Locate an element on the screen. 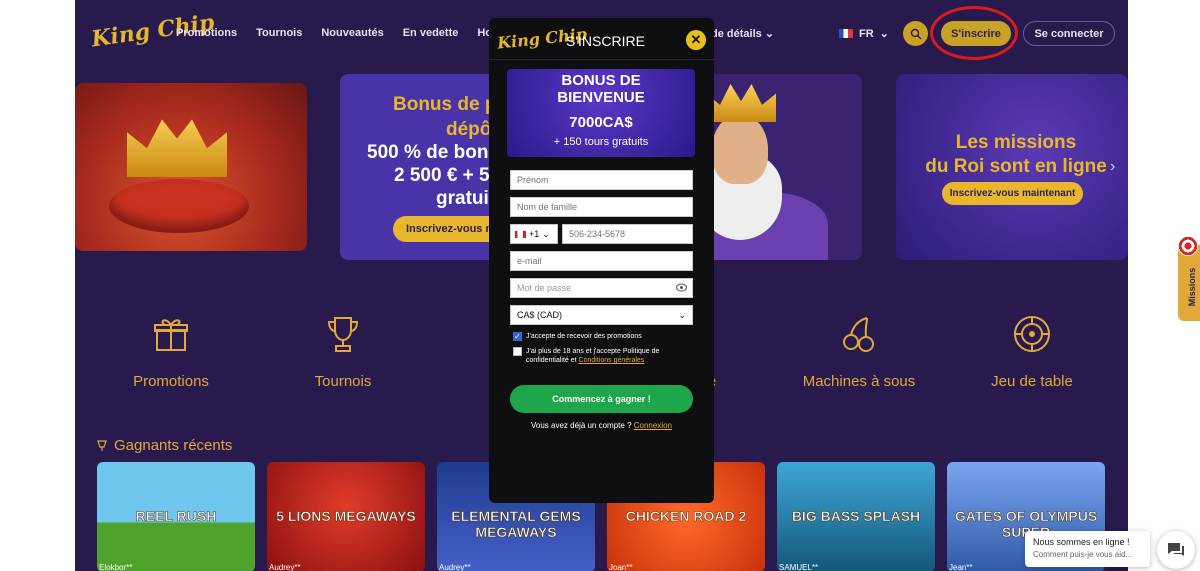 This screenshot has width=1200, height=571. king-face-image is located at coordinates (740, 149).